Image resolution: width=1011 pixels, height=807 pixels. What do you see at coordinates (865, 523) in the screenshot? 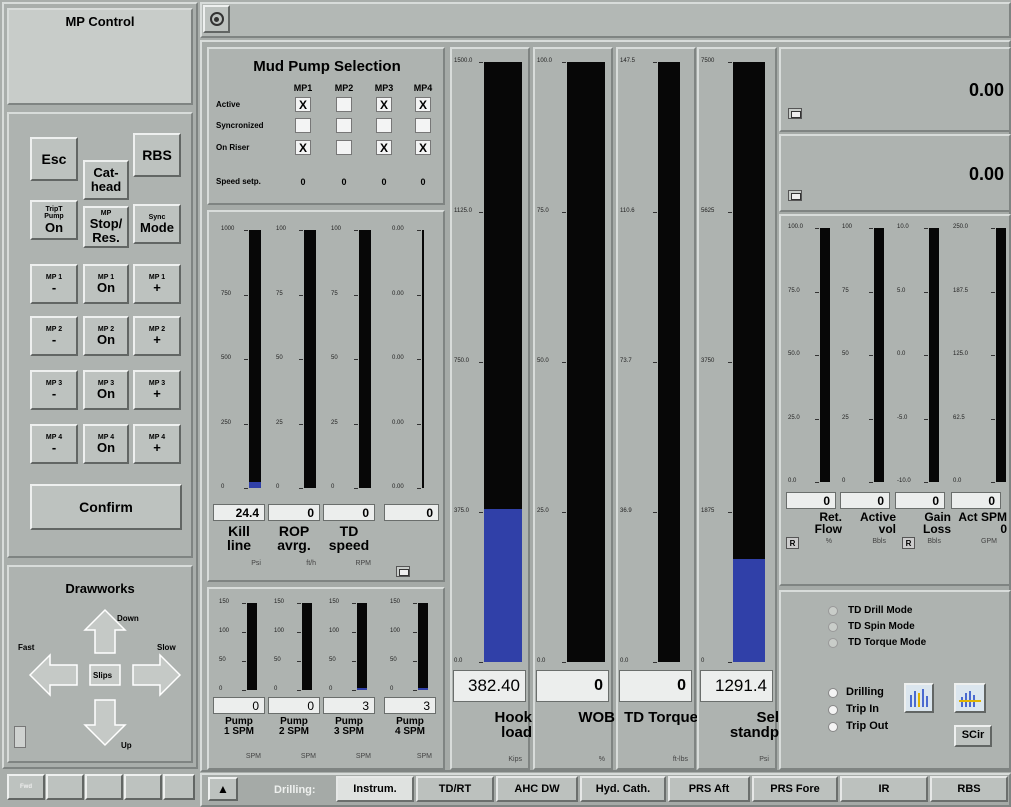
I see `gauge-label: Active vol` at bounding box center [865, 523].